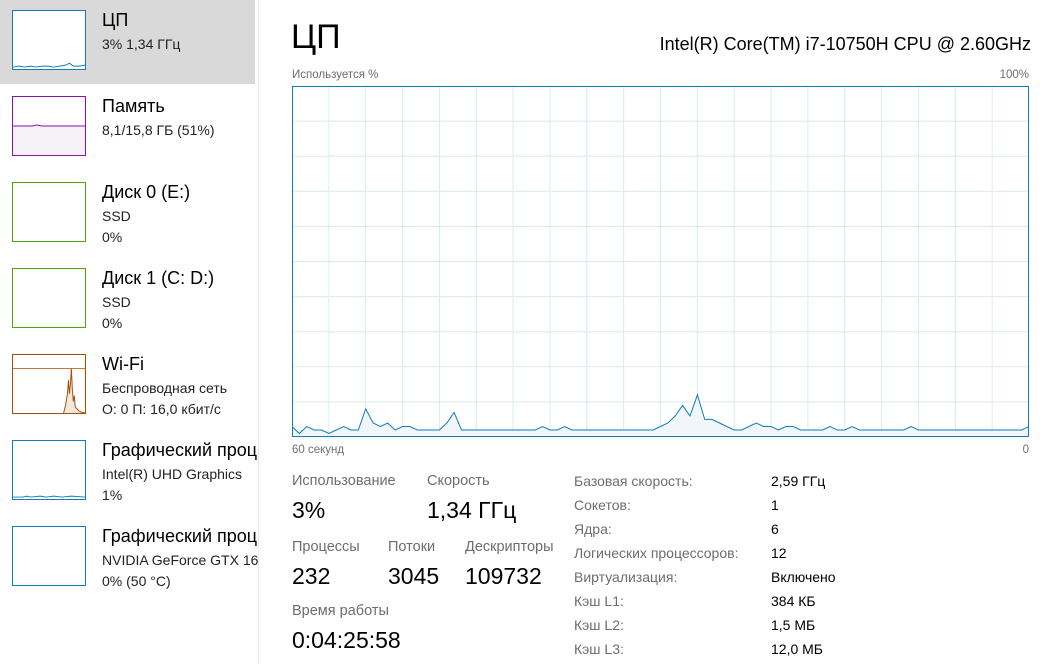 The image size is (1053, 664). What do you see at coordinates (49, 298) in the screenshot?
I see `disk-1-thumbnail` at bounding box center [49, 298].